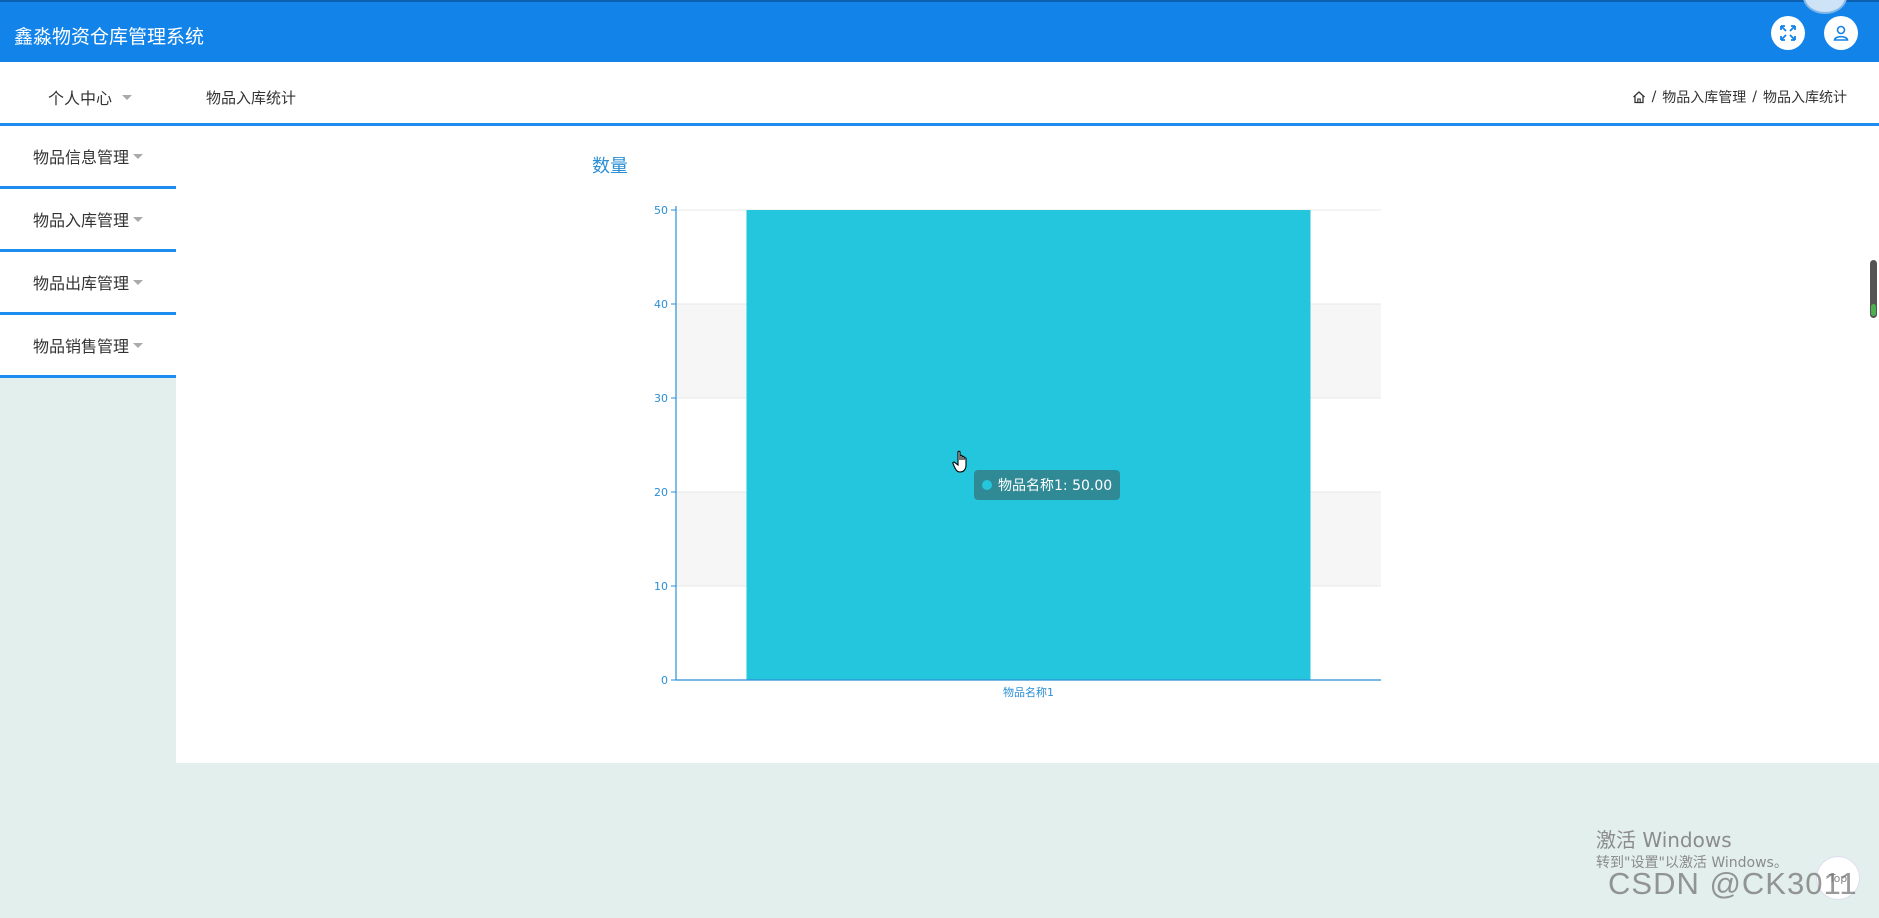  I want to click on hand-cursor-icon, so click(959, 461).